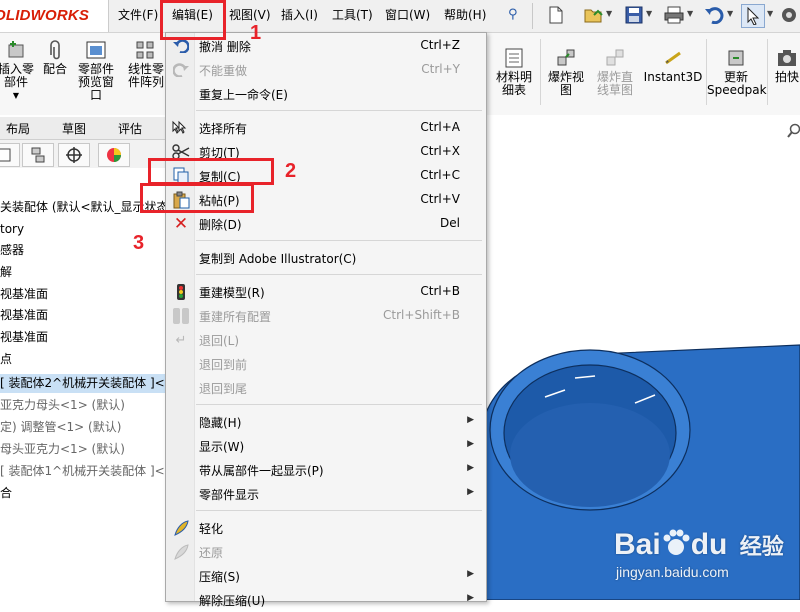 This screenshot has height=612, width=800. What do you see at coordinates (326, 388) in the screenshot?
I see `menu-item-roll-to-end: 退回到尾` at bounding box center [326, 388].